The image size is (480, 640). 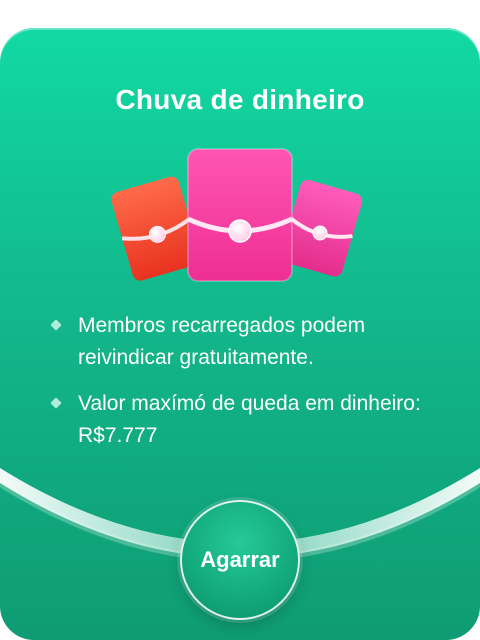 I want to click on grab-button: Agarrar, so click(x=240, y=560).